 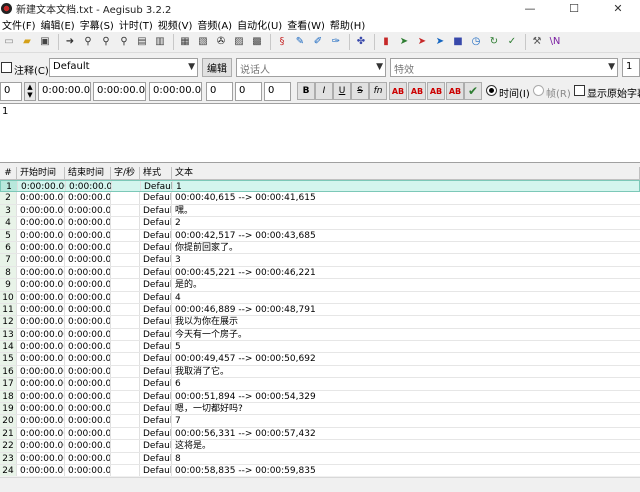 I want to click on sort-icon: ↻, so click(x=494, y=42).